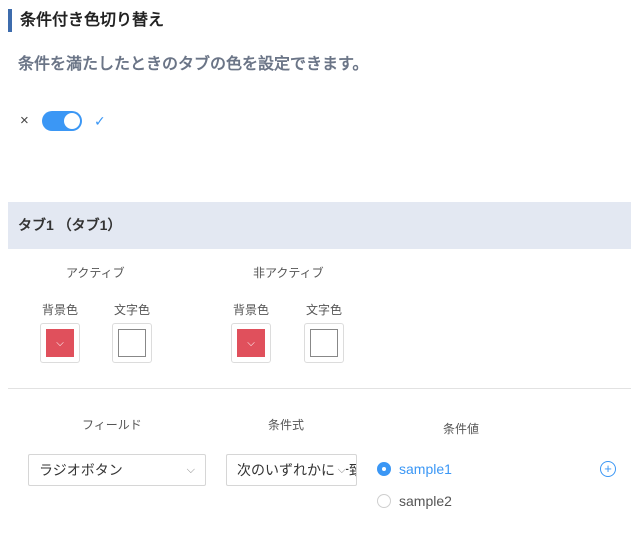 Image resolution: width=631 pixels, height=552 pixels. Describe the element at coordinates (286, 425) in the screenshot. I see `expression-column-label: 条件式` at that location.